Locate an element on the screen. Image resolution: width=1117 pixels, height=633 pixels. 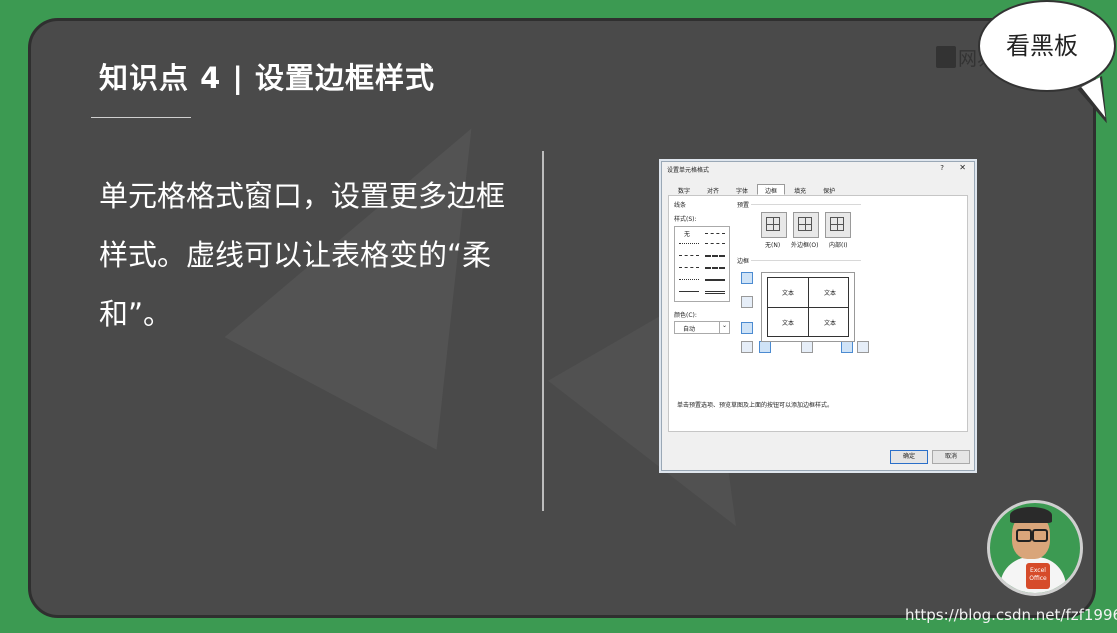
tab-alignment: 对齐 is located at coordinates (713, 189).